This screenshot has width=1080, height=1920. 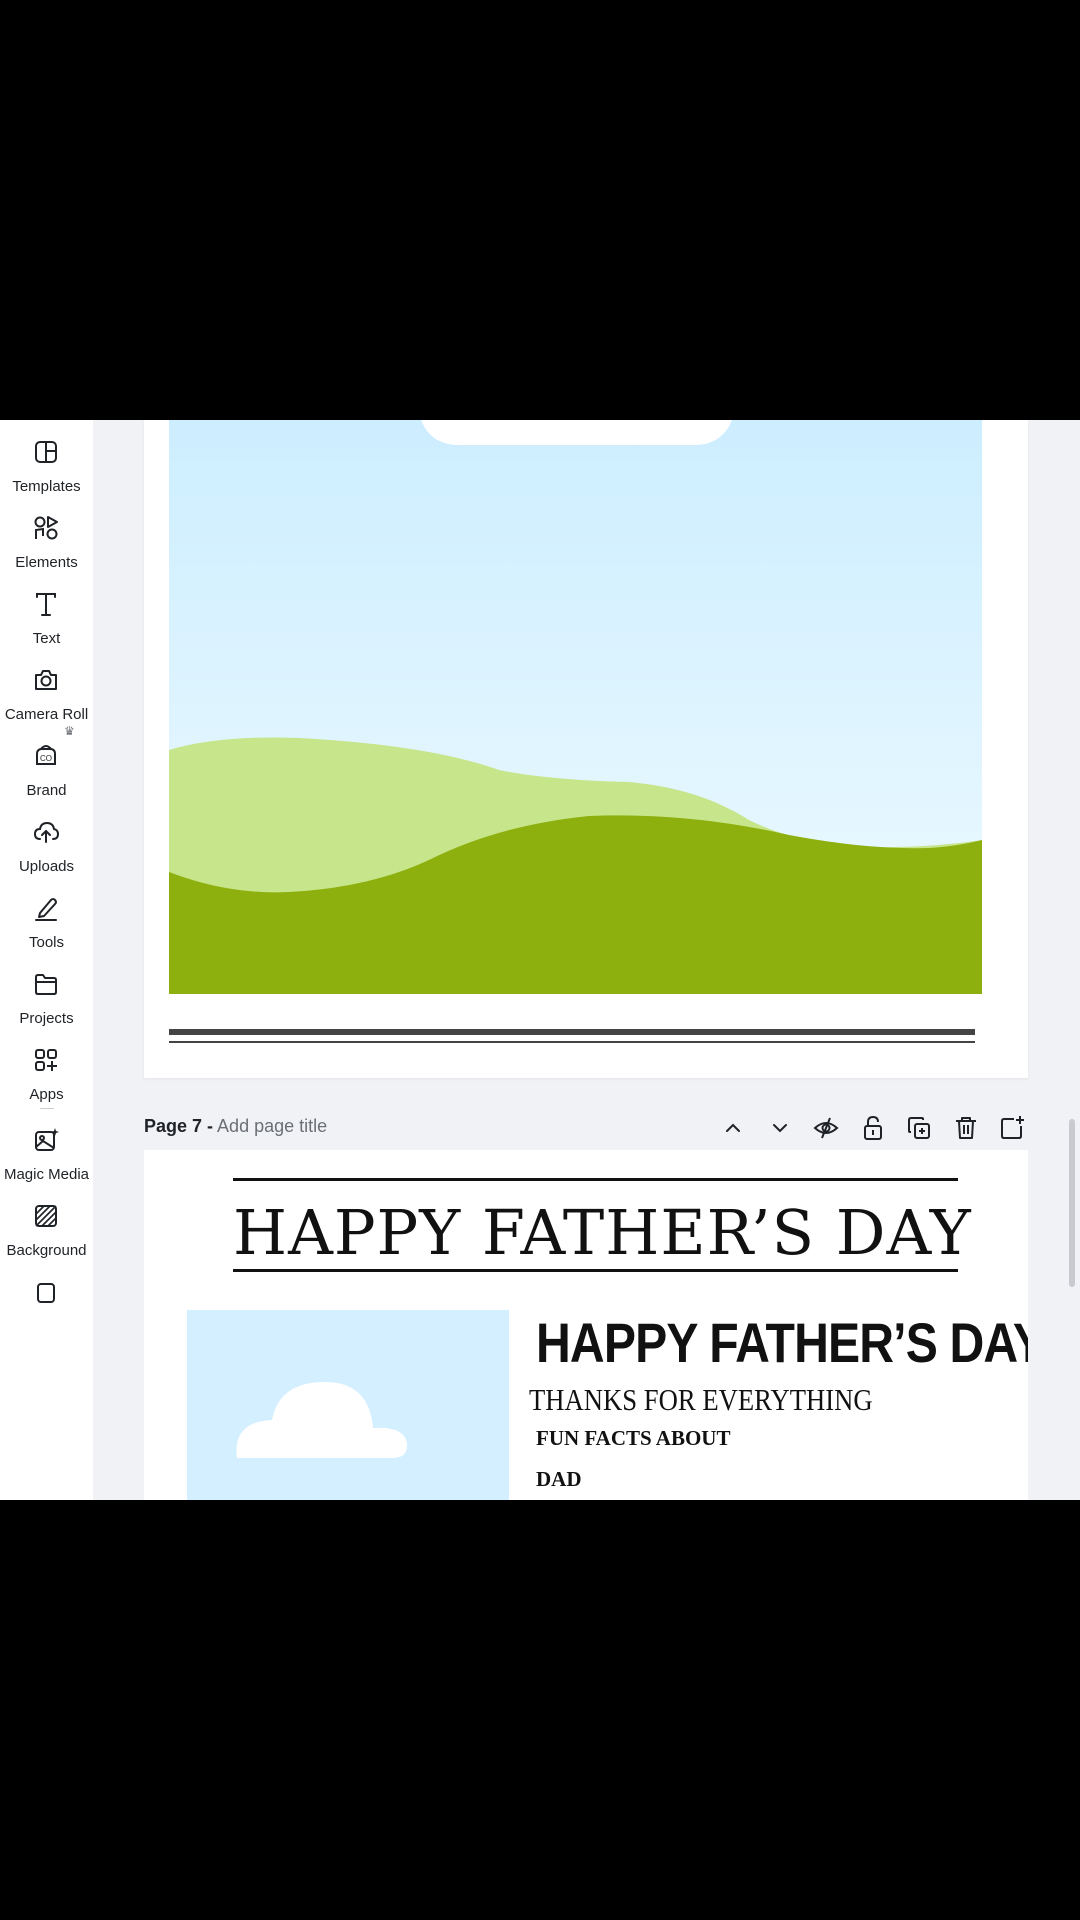 I want to click on divider-thin, so click(x=572, y=1042).